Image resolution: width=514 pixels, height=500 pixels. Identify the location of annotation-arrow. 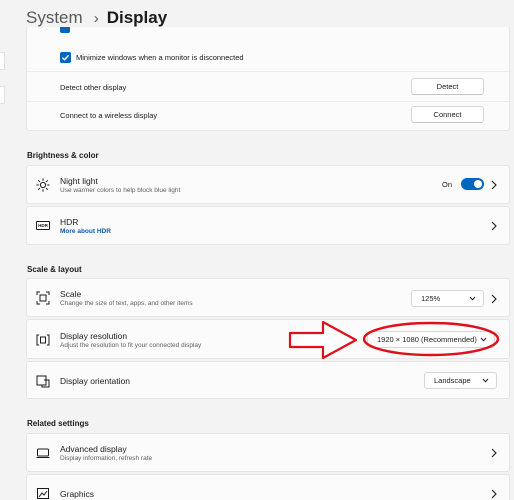
(323, 340).